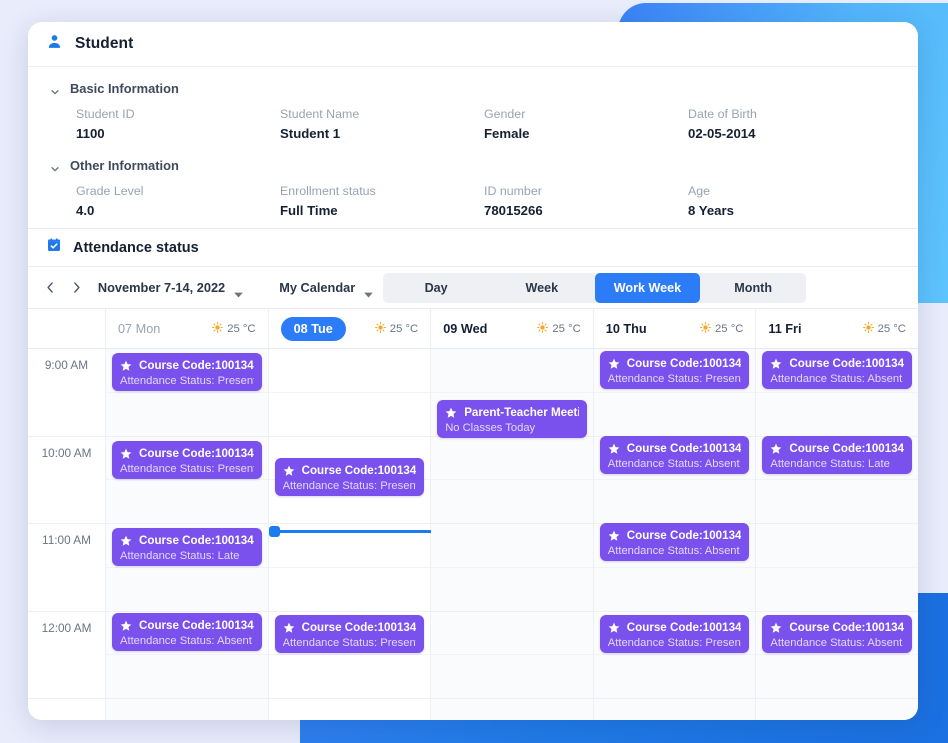 The width and height of the screenshot is (948, 743). I want to click on previous-period-button, so click(51, 288).